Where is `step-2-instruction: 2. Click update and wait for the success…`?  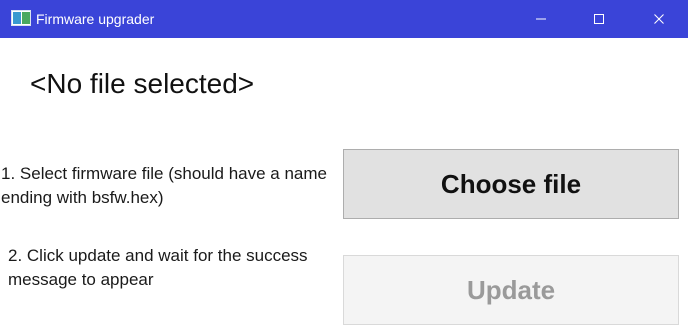
step-2-instruction: 2. Click update and wait for the success… is located at coordinates (158, 267).